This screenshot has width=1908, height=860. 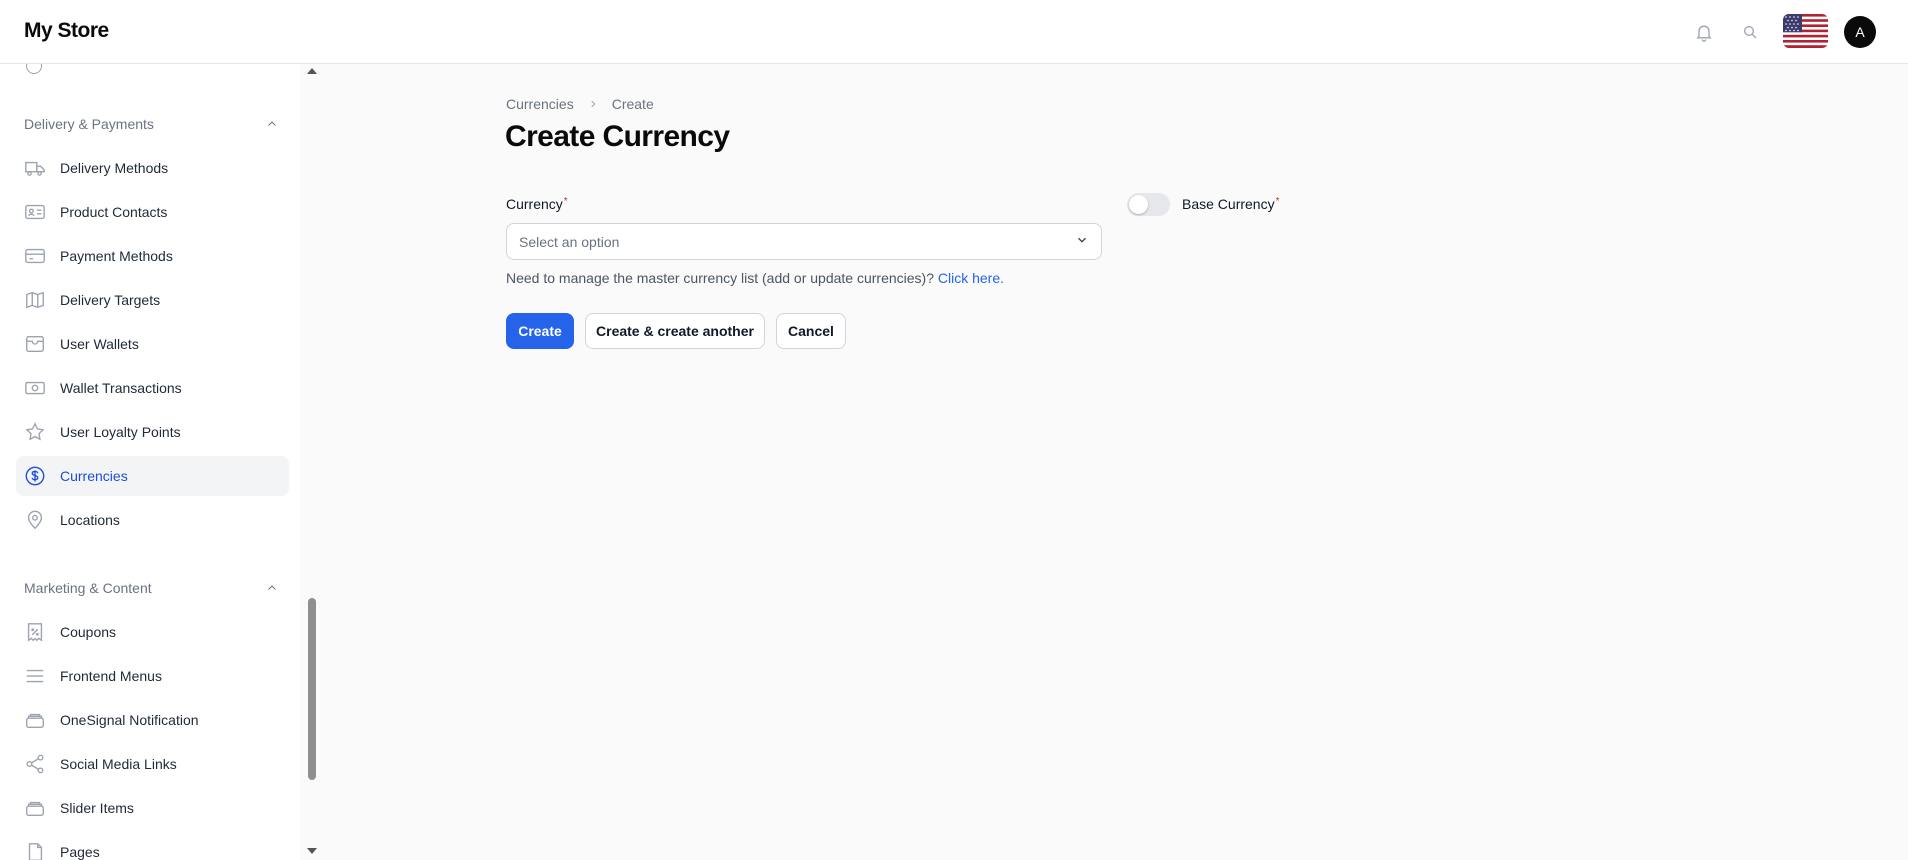 I want to click on sidebar-item-label: Social Media Links, so click(x=118, y=764).